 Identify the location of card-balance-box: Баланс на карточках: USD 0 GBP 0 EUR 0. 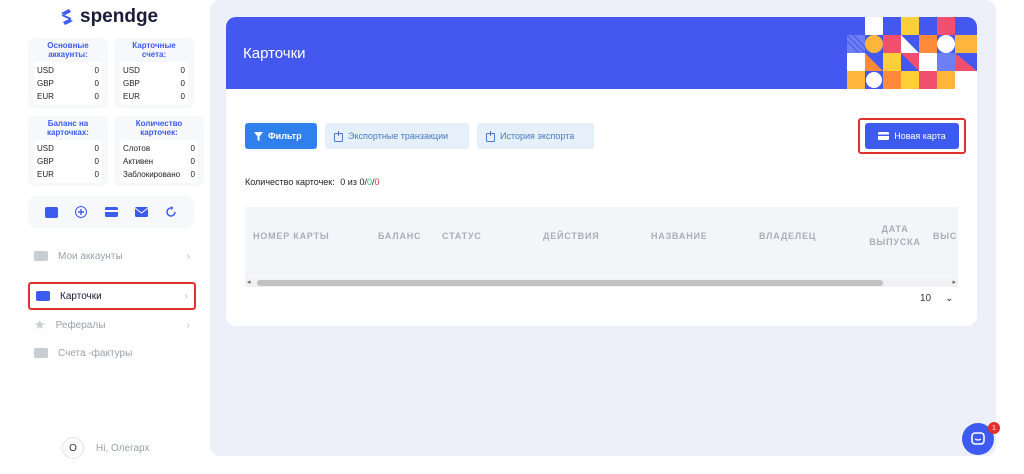
(68, 151).